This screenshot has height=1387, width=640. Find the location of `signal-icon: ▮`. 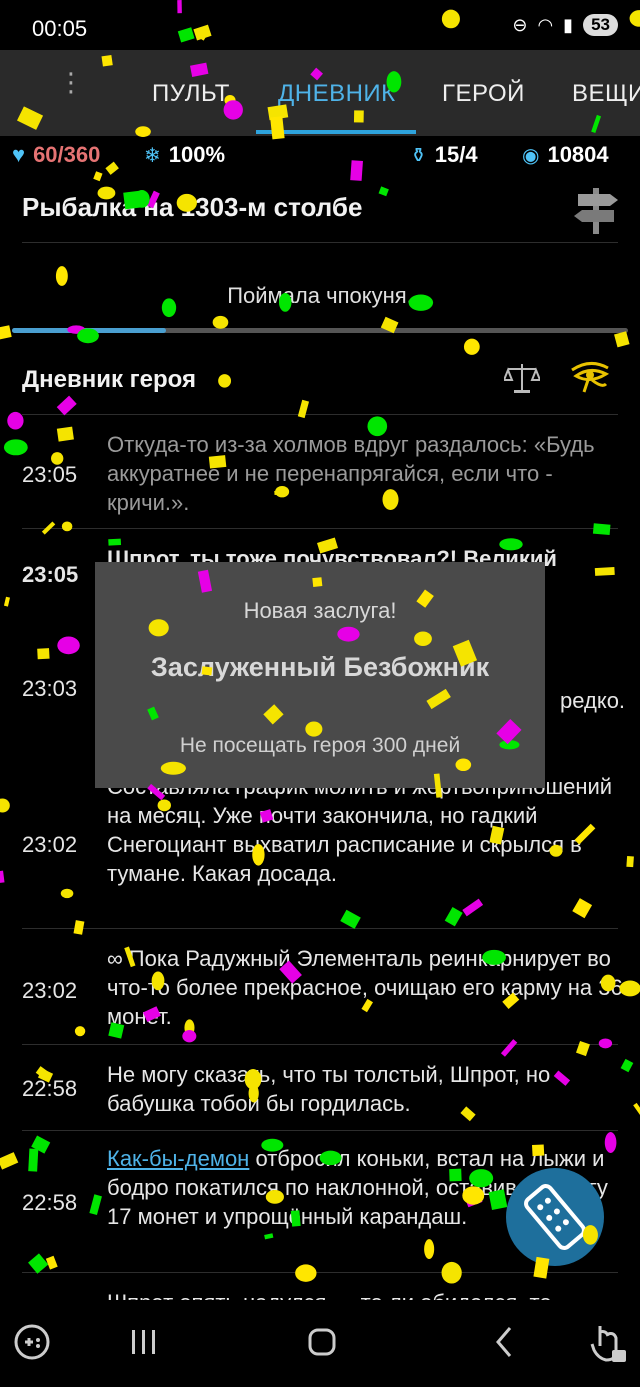

signal-icon: ▮ is located at coordinates (568, 24).